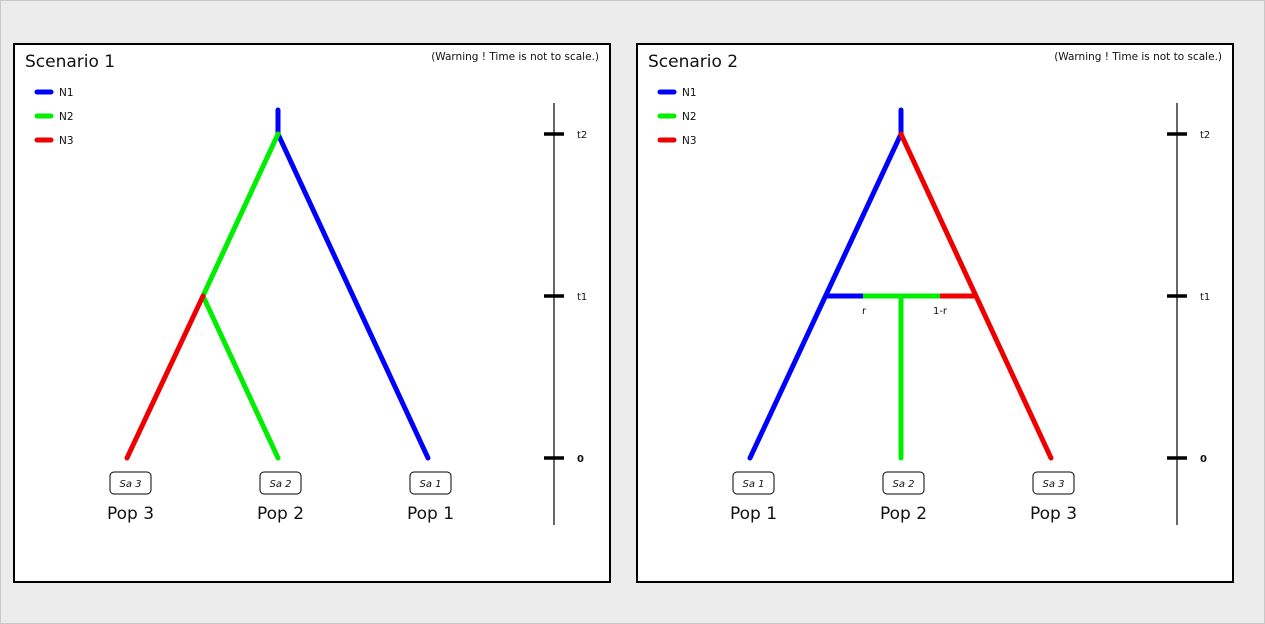 The height and width of the screenshot is (624, 1265). Describe the element at coordinates (353, 296) in the screenshot. I see `pop1-branch-n1` at that location.